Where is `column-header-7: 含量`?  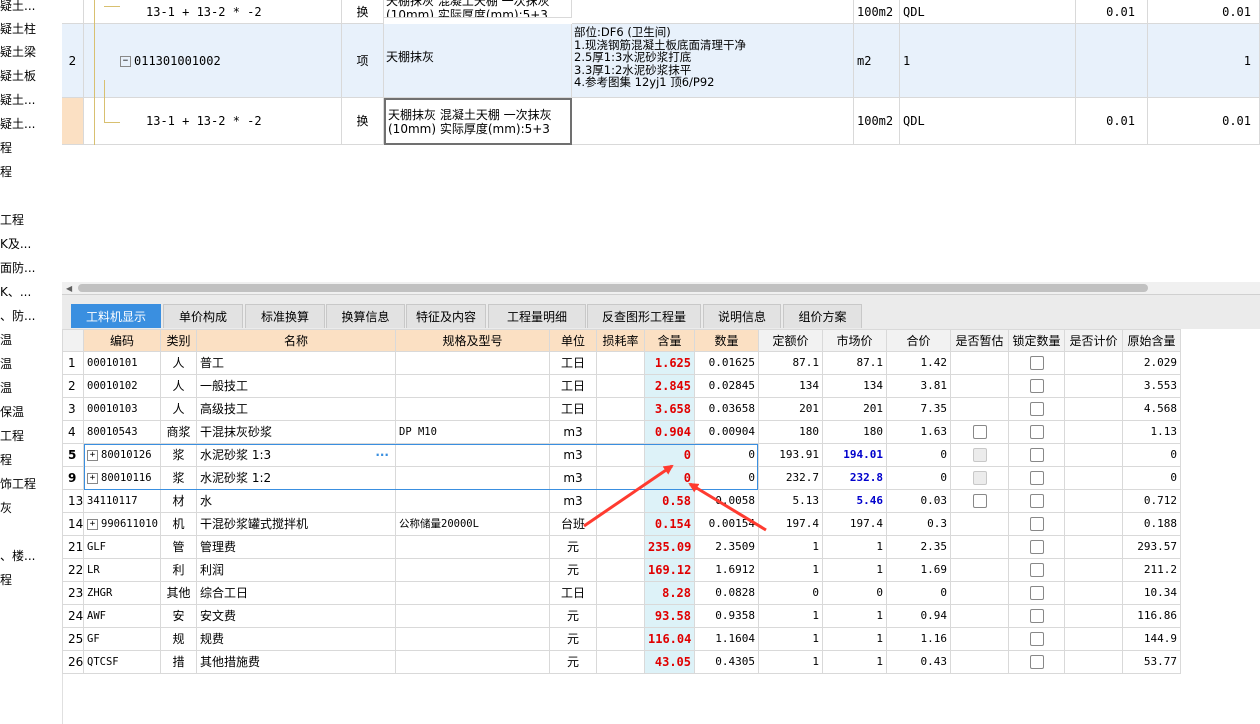 column-header-7: 含量 is located at coordinates (670, 340).